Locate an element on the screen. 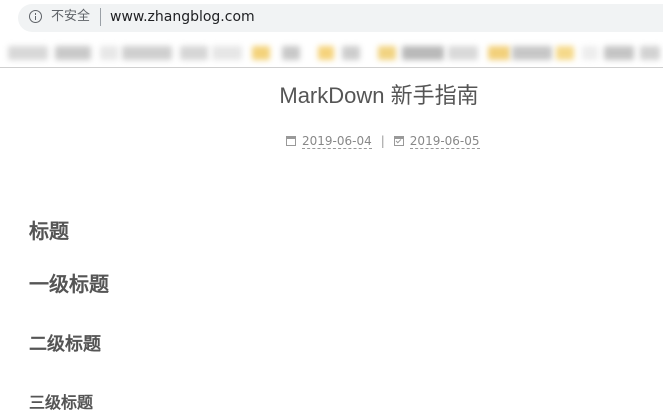 The image size is (663, 414). page-divider is located at coordinates (331, 67).